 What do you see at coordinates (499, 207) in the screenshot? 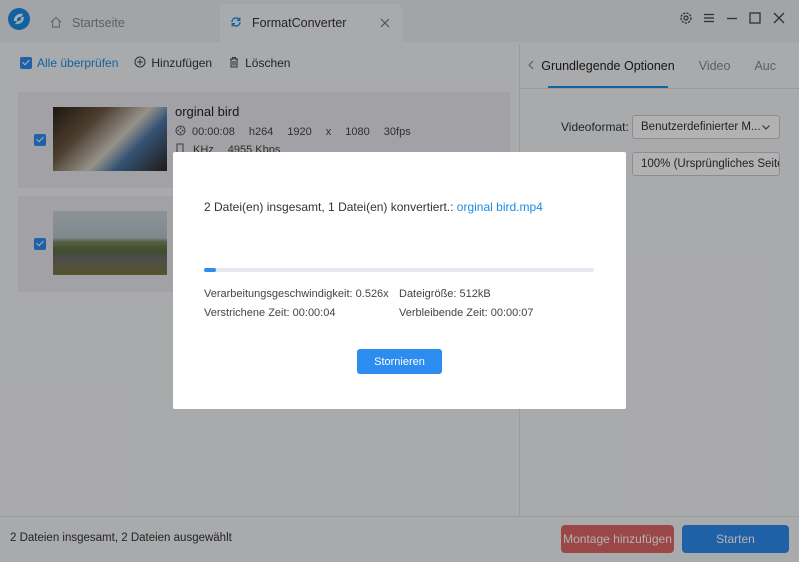
I see `current-file-name: orginal bird.mp4` at bounding box center [499, 207].